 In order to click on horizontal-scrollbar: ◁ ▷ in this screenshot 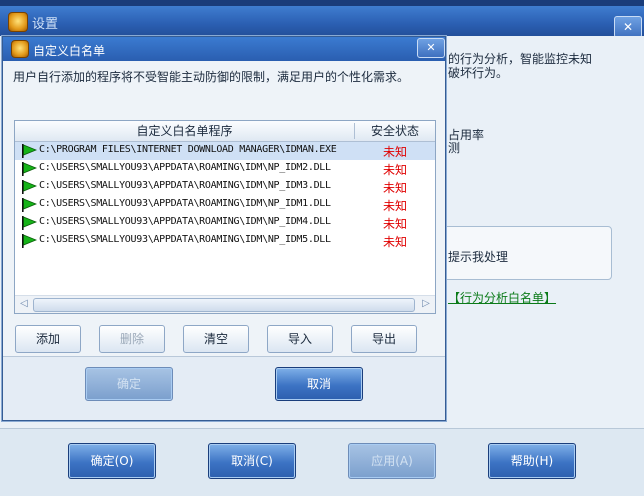, I will do `click(225, 304)`.